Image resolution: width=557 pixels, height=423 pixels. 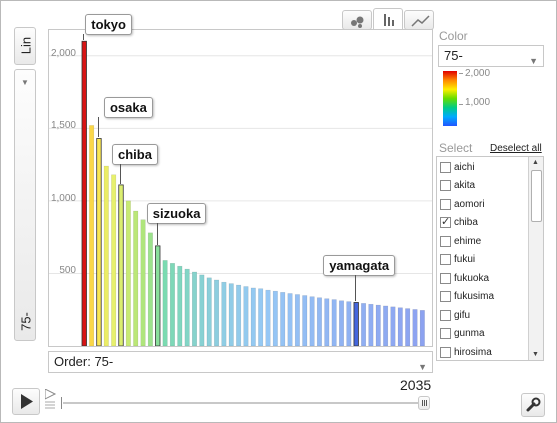 I want to click on settings-button, so click(x=533, y=405).